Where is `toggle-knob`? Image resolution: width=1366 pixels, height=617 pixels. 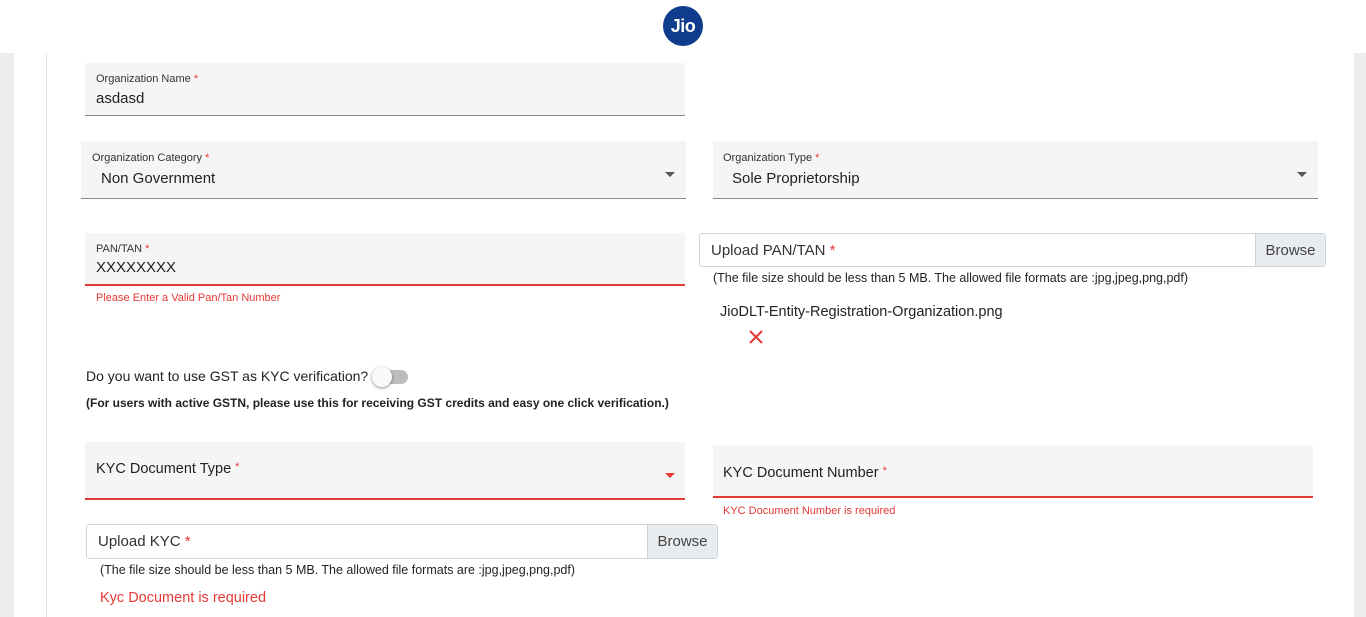
toggle-knob is located at coordinates (382, 377).